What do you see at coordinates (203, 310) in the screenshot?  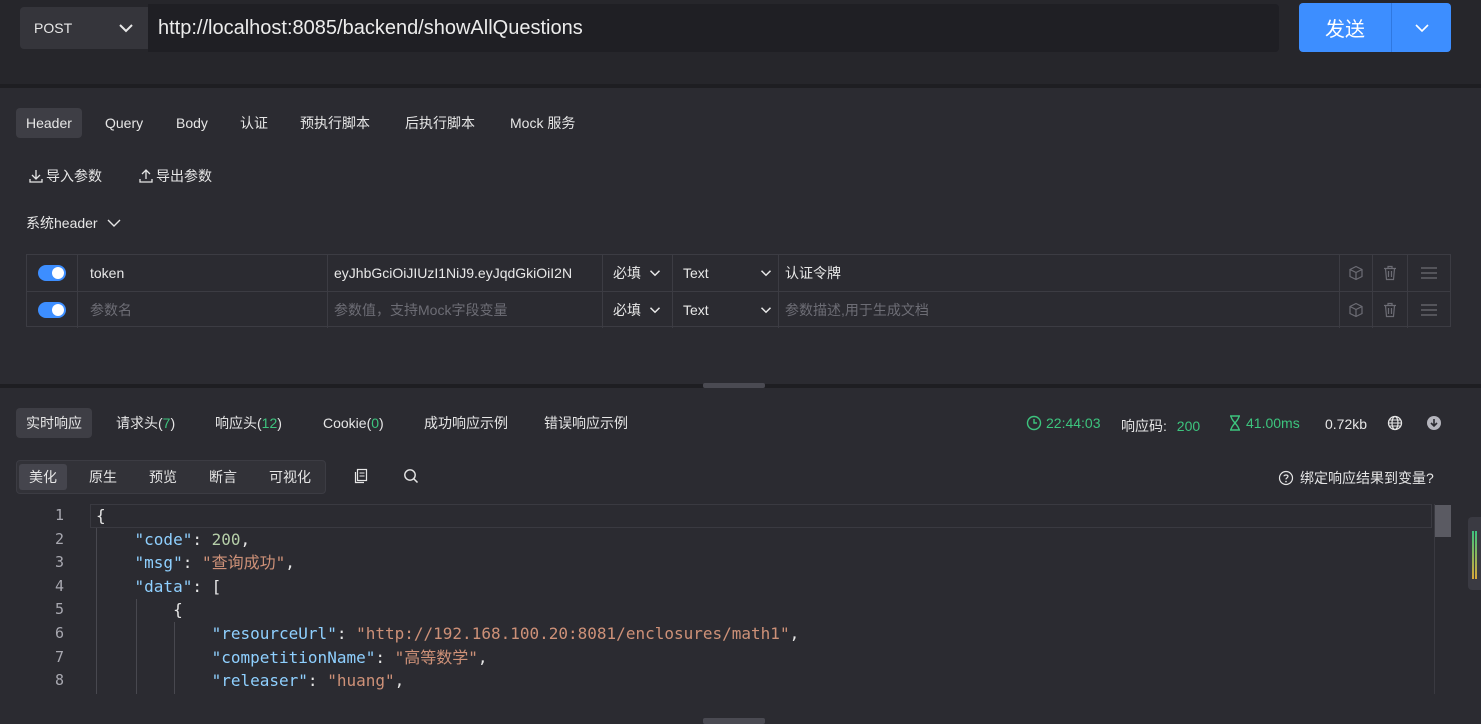 I see `param-name-input: 参数名` at bounding box center [203, 310].